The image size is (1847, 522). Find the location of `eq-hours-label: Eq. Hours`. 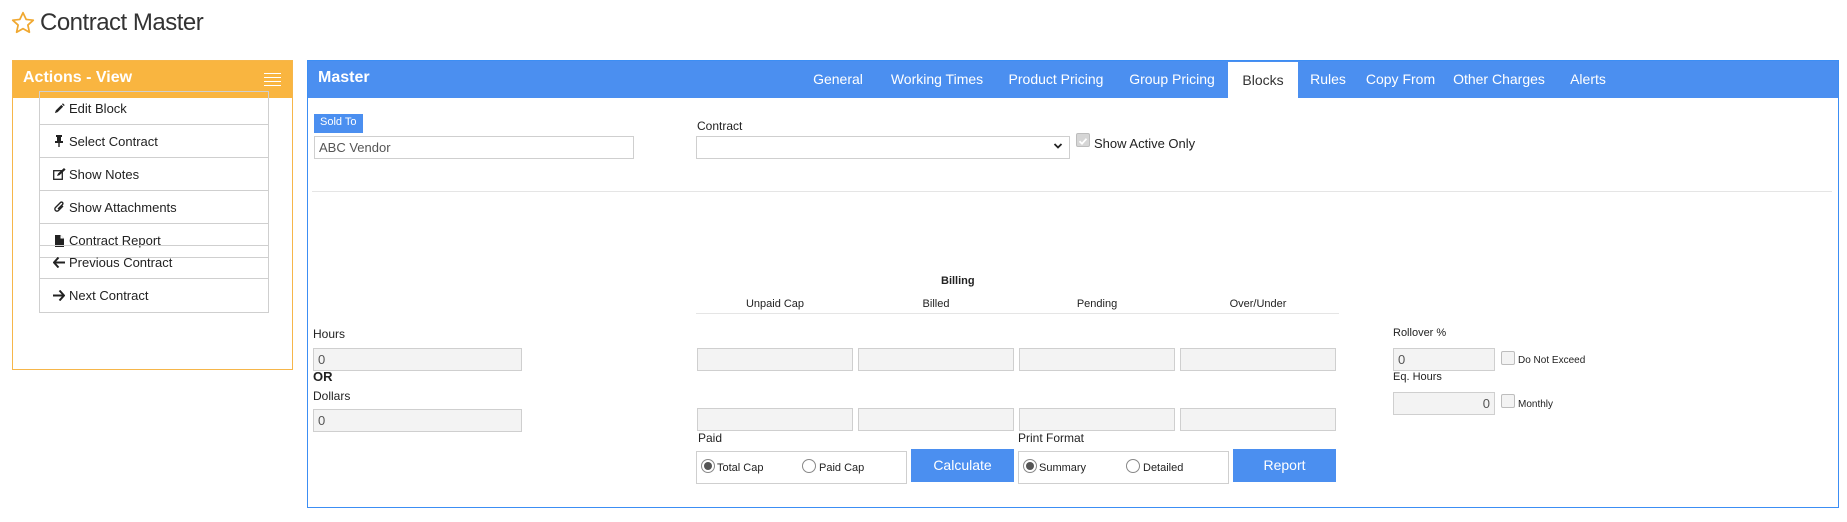

eq-hours-label: Eq. Hours is located at coordinates (1417, 377).